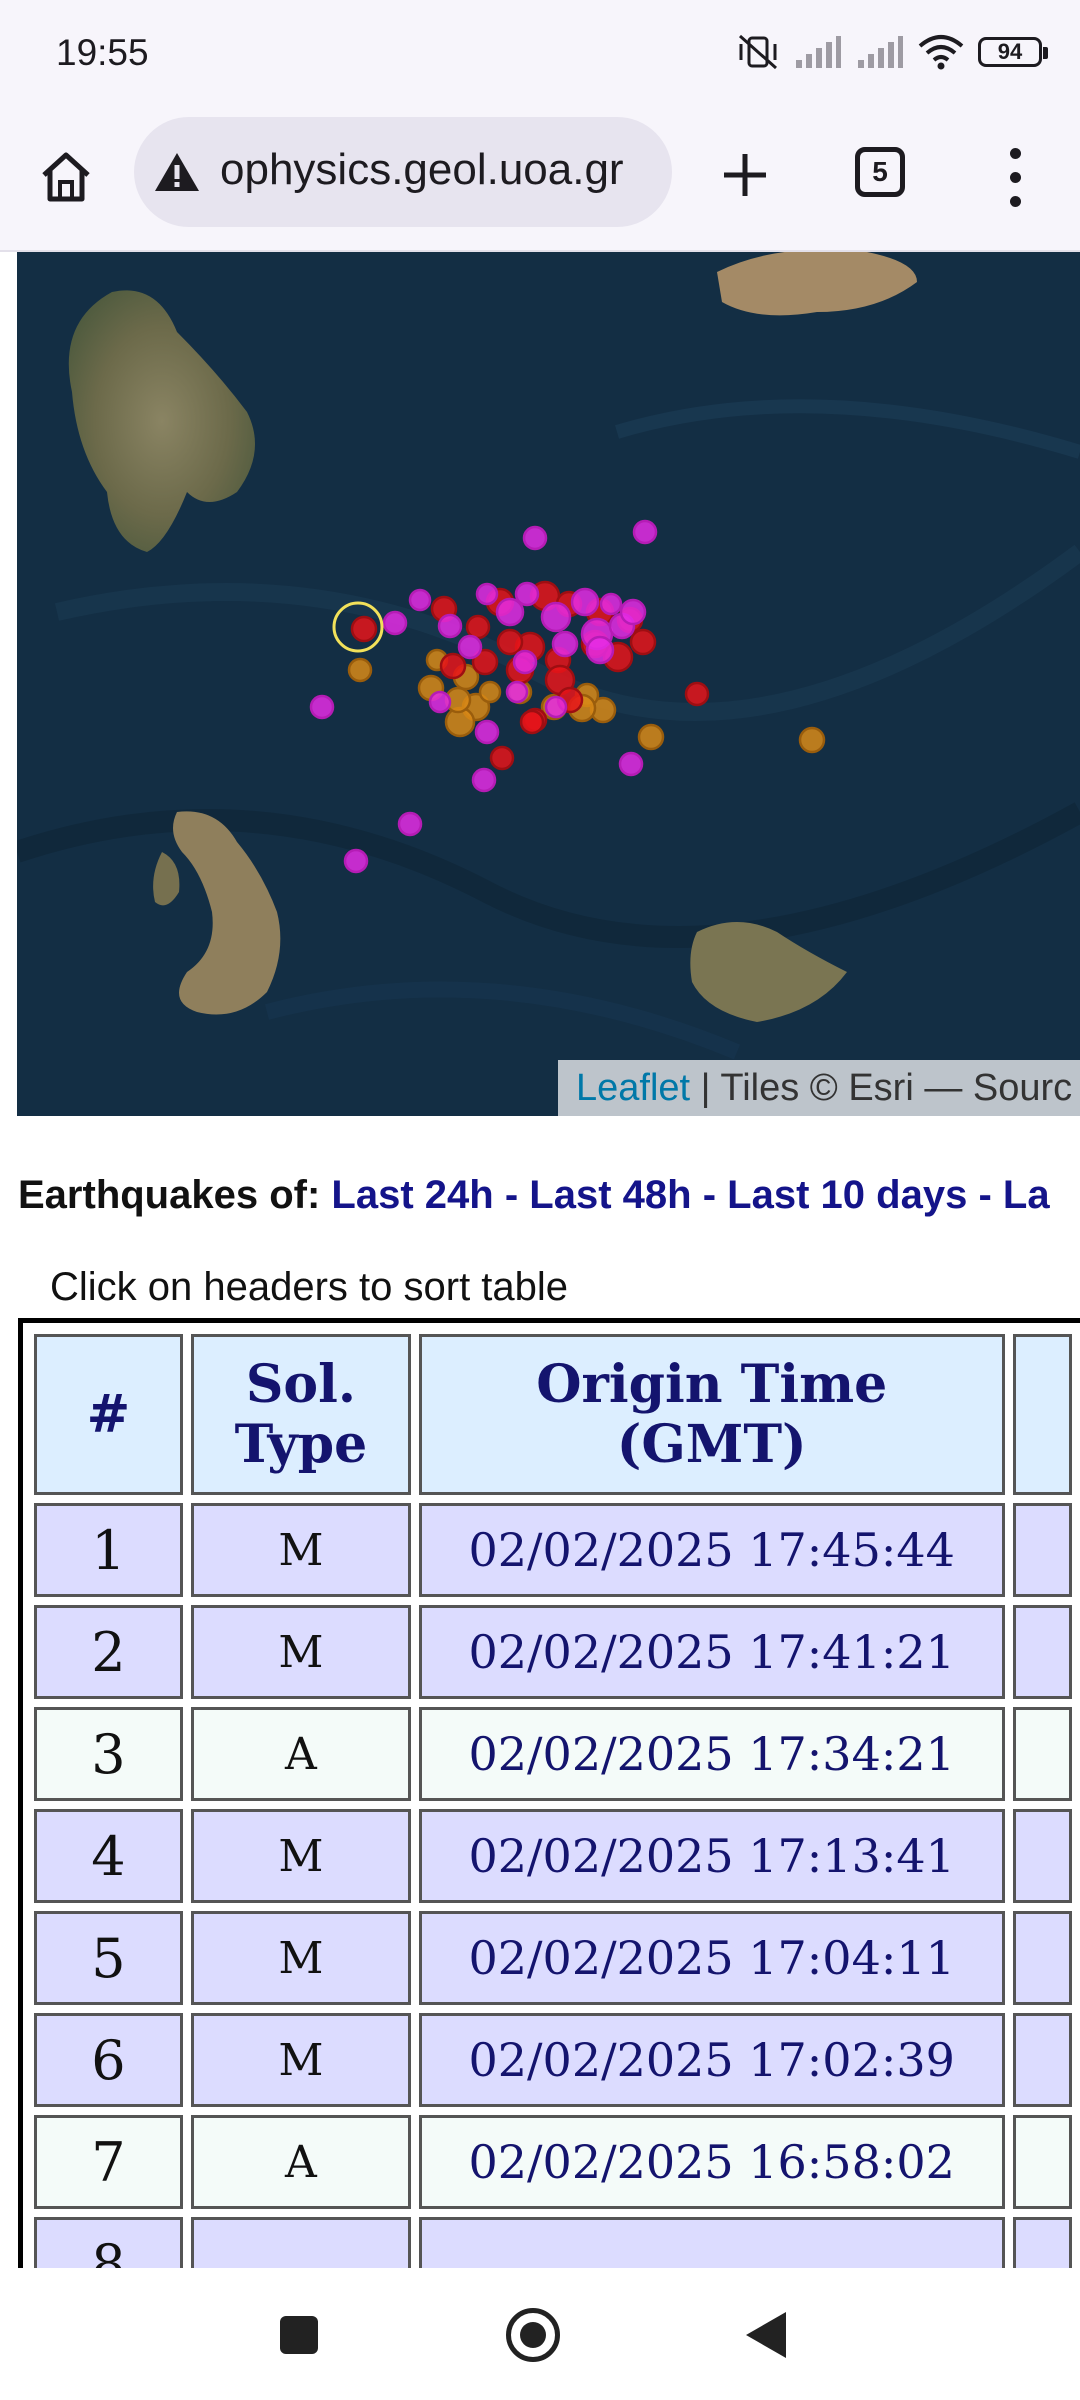 The height and width of the screenshot is (2400, 1080). What do you see at coordinates (299, 2335) in the screenshot?
I see `recents-button` at bounding box center [299, 2335].